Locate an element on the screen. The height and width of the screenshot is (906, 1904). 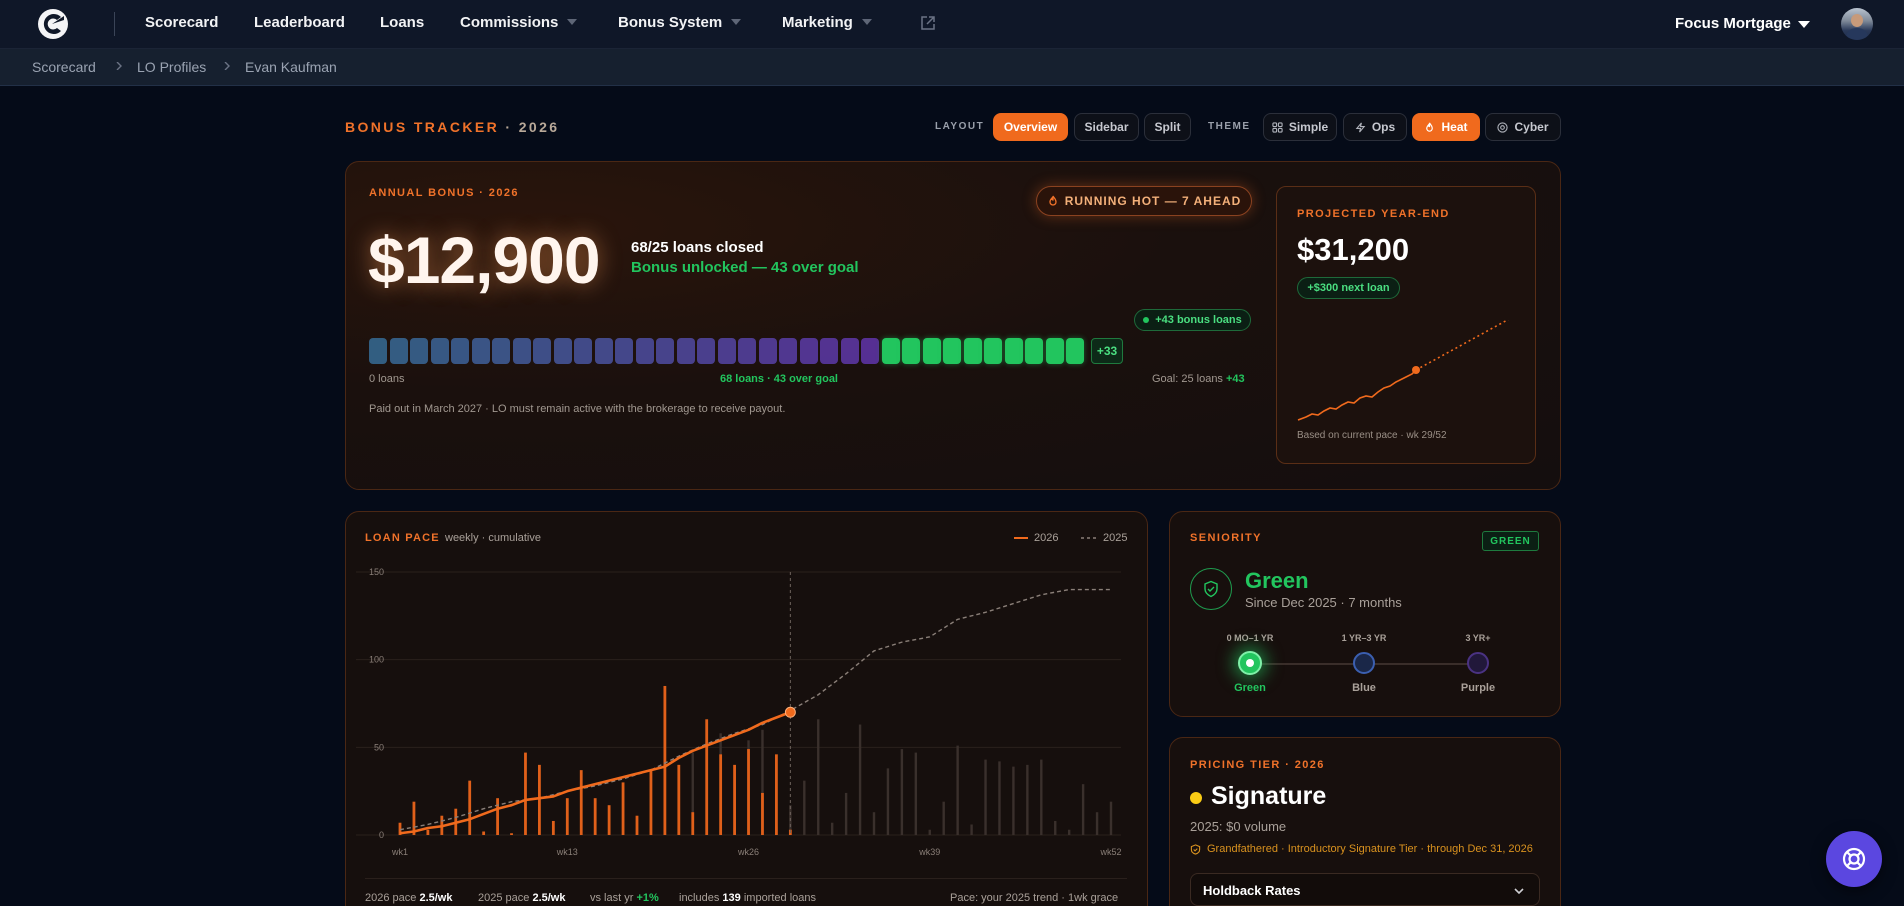
tier-dot-blue is located at coordinates (1364, 663).